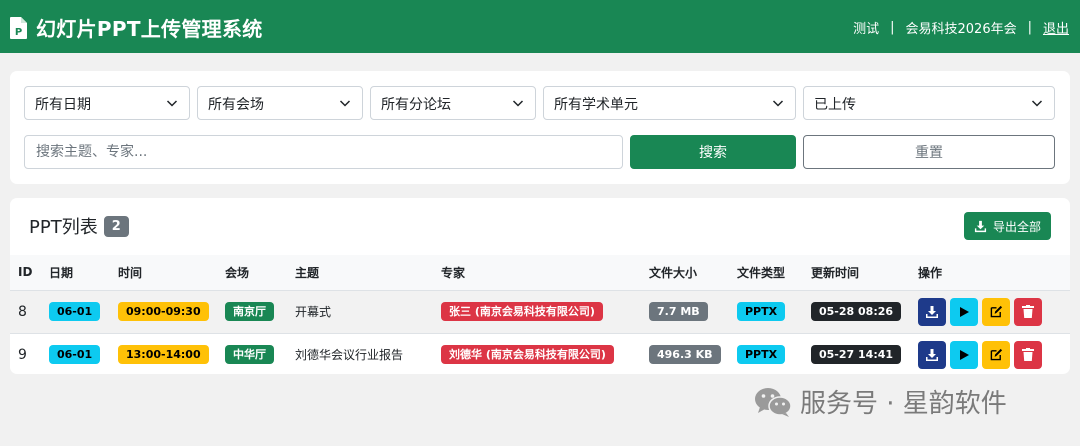 The width and height of the screenshot is (1080, 446). I want to click on reset-button: 重置, so click(929, 152).